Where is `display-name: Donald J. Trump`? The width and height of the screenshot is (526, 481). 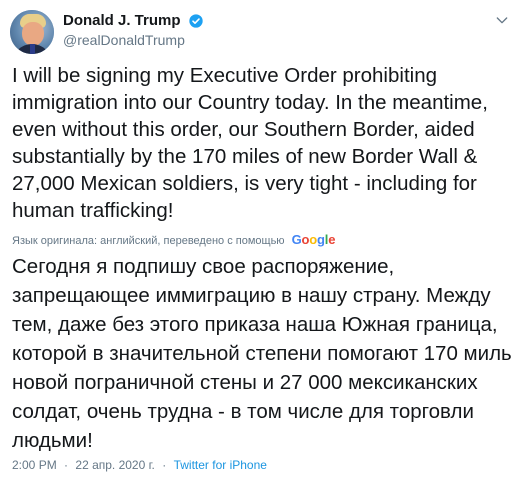 display-name: Donald J. Trump is located at coordinates (122, 20).